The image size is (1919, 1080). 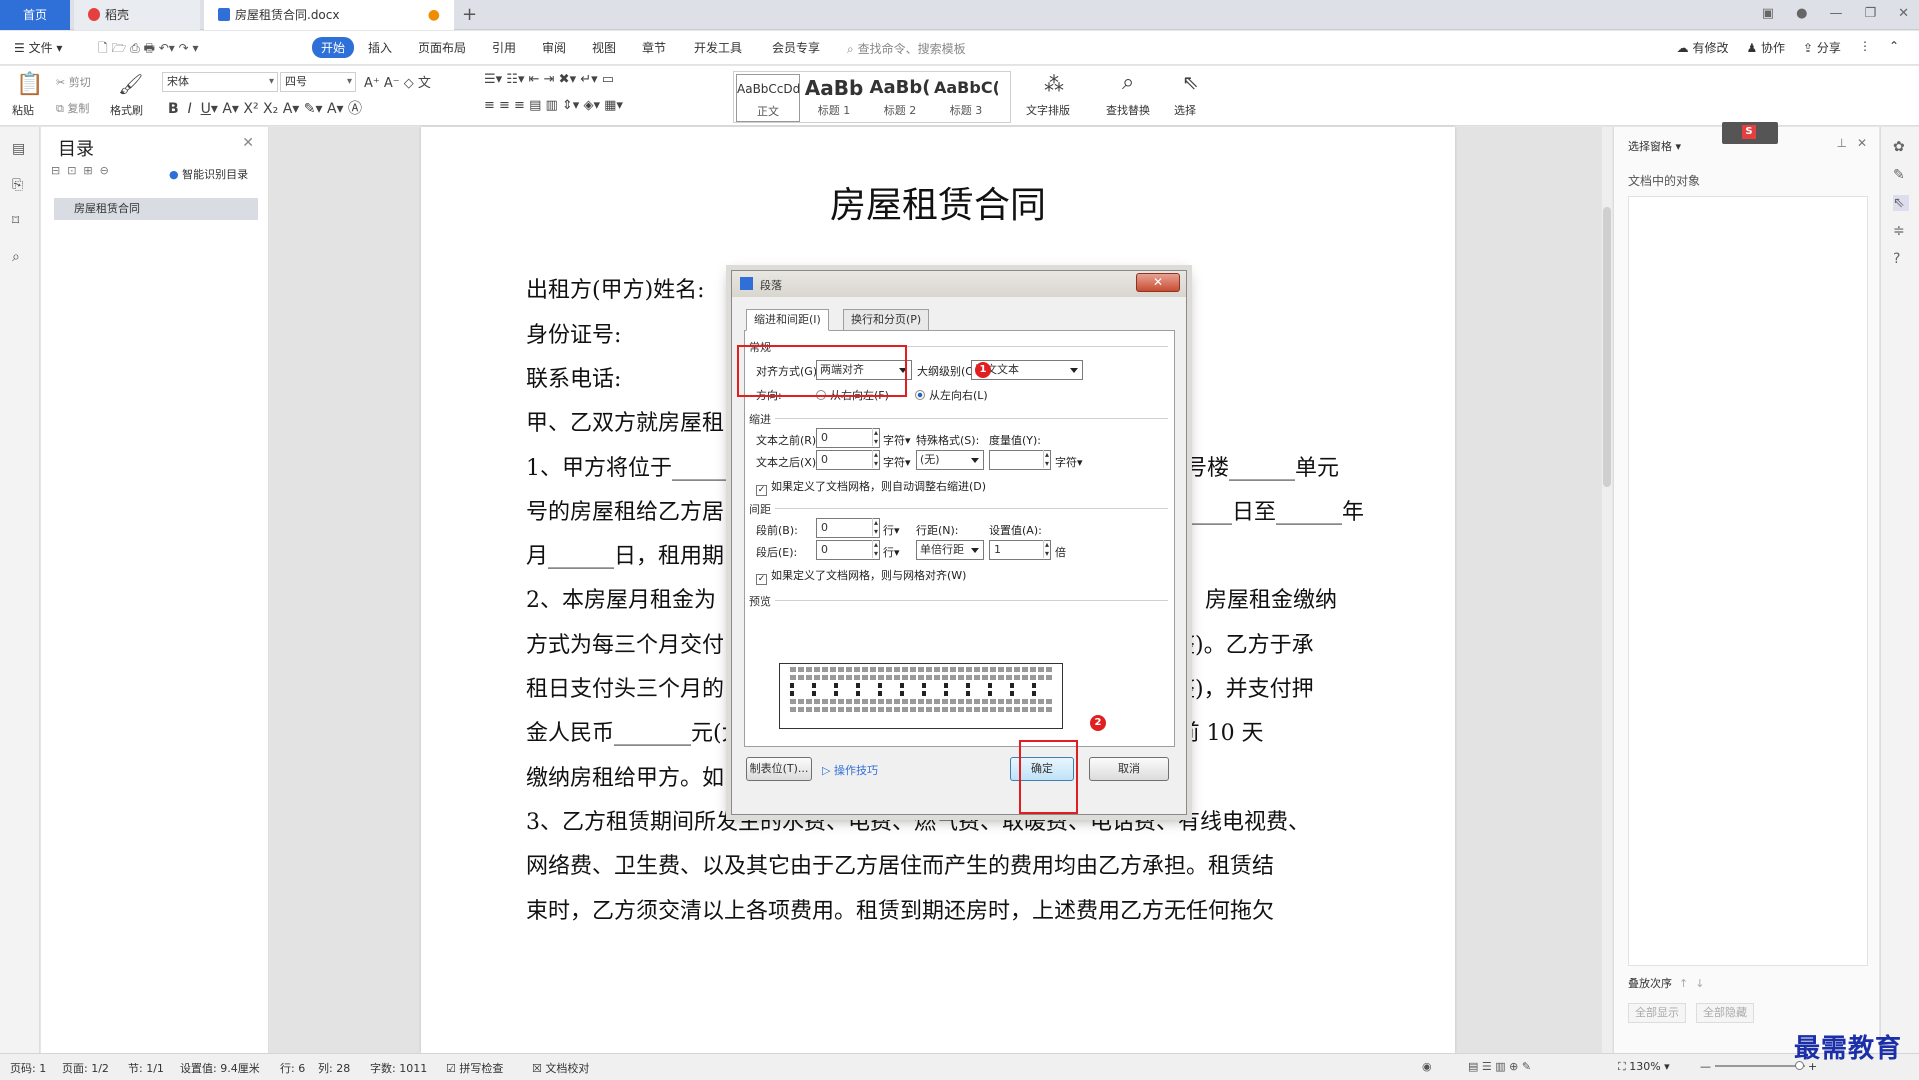 I want to click on menu-insert: 插入, so click(x=380, y=47).